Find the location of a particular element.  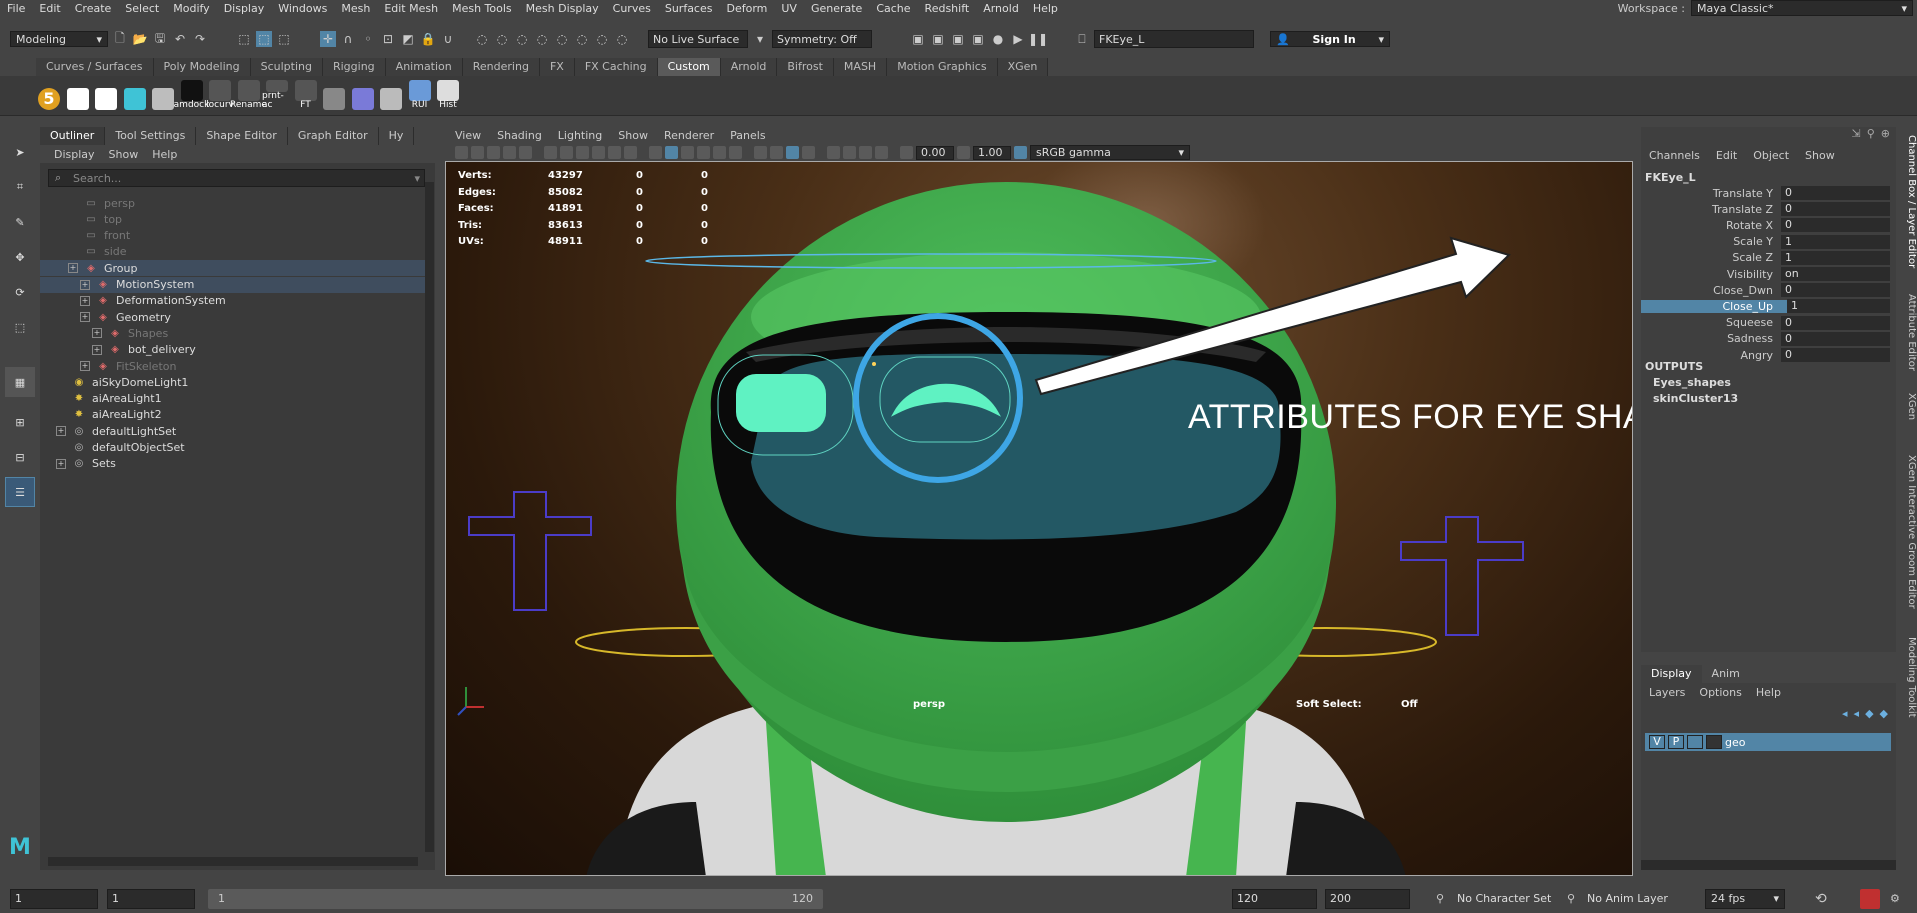

input-box-icon: ⎕ is located at coordinates (1082, 39).